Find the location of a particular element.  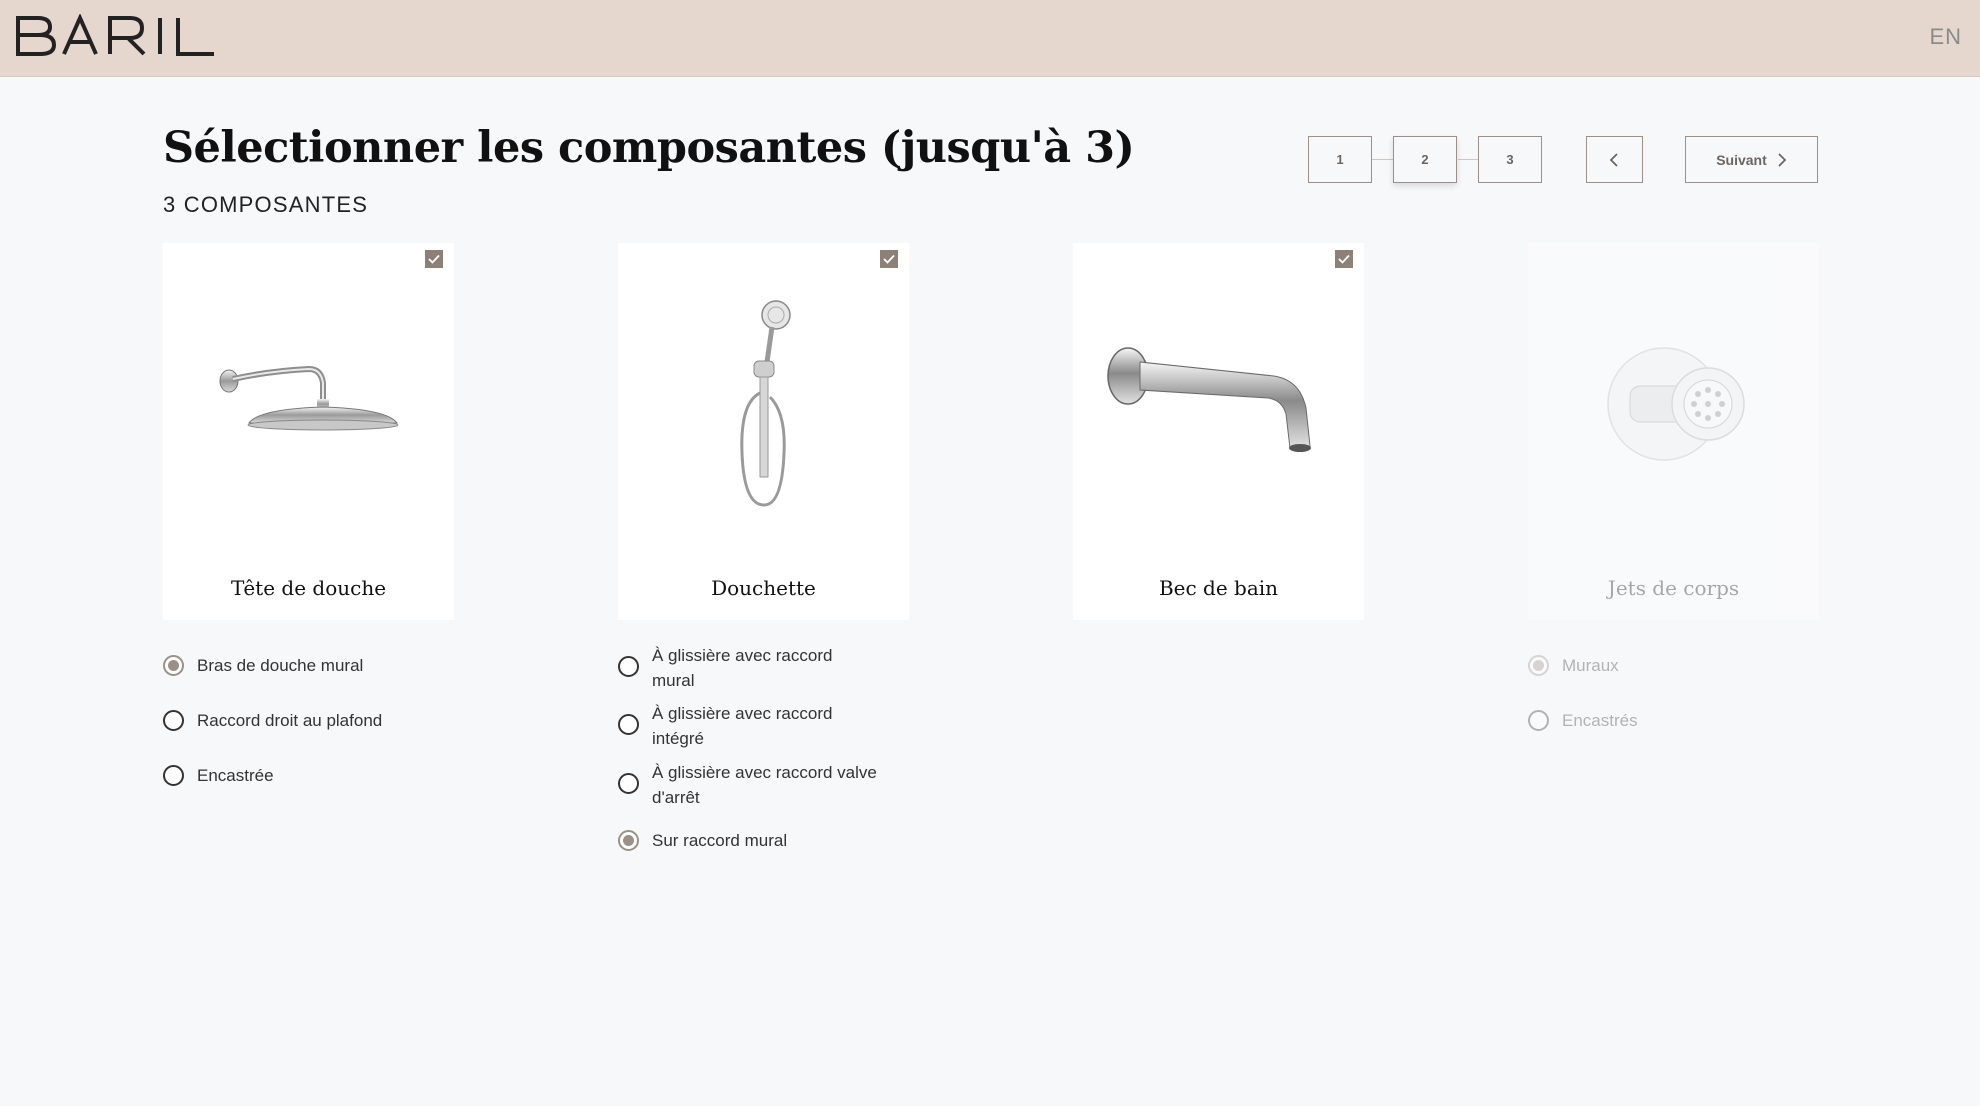

option-radio: À glissière avec raccord intégré is located at coordinates (748, 727).